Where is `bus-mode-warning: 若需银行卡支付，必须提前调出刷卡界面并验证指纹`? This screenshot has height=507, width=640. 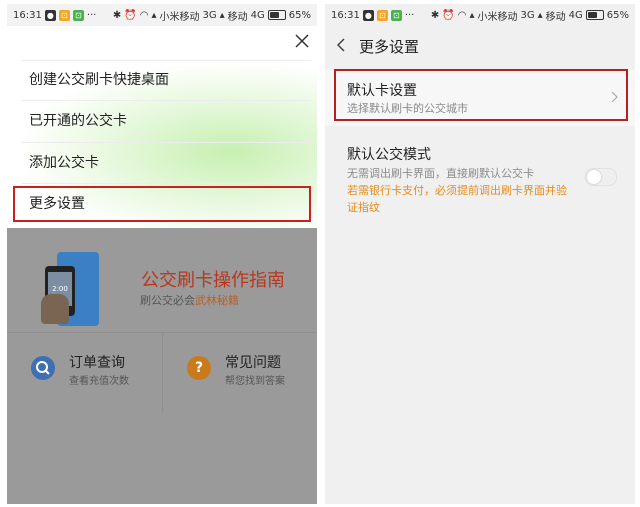 bus-mode-warning: 若需银行卡支付，必须提前调出刷卡界面并验证指纹 is located at coordinates (457, 199).